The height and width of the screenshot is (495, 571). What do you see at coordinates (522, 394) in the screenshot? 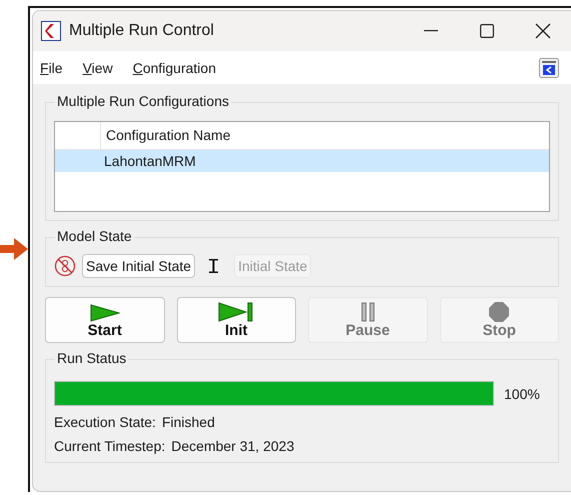
I see `progress-reading: 100%` at bounding box center [522, 394].